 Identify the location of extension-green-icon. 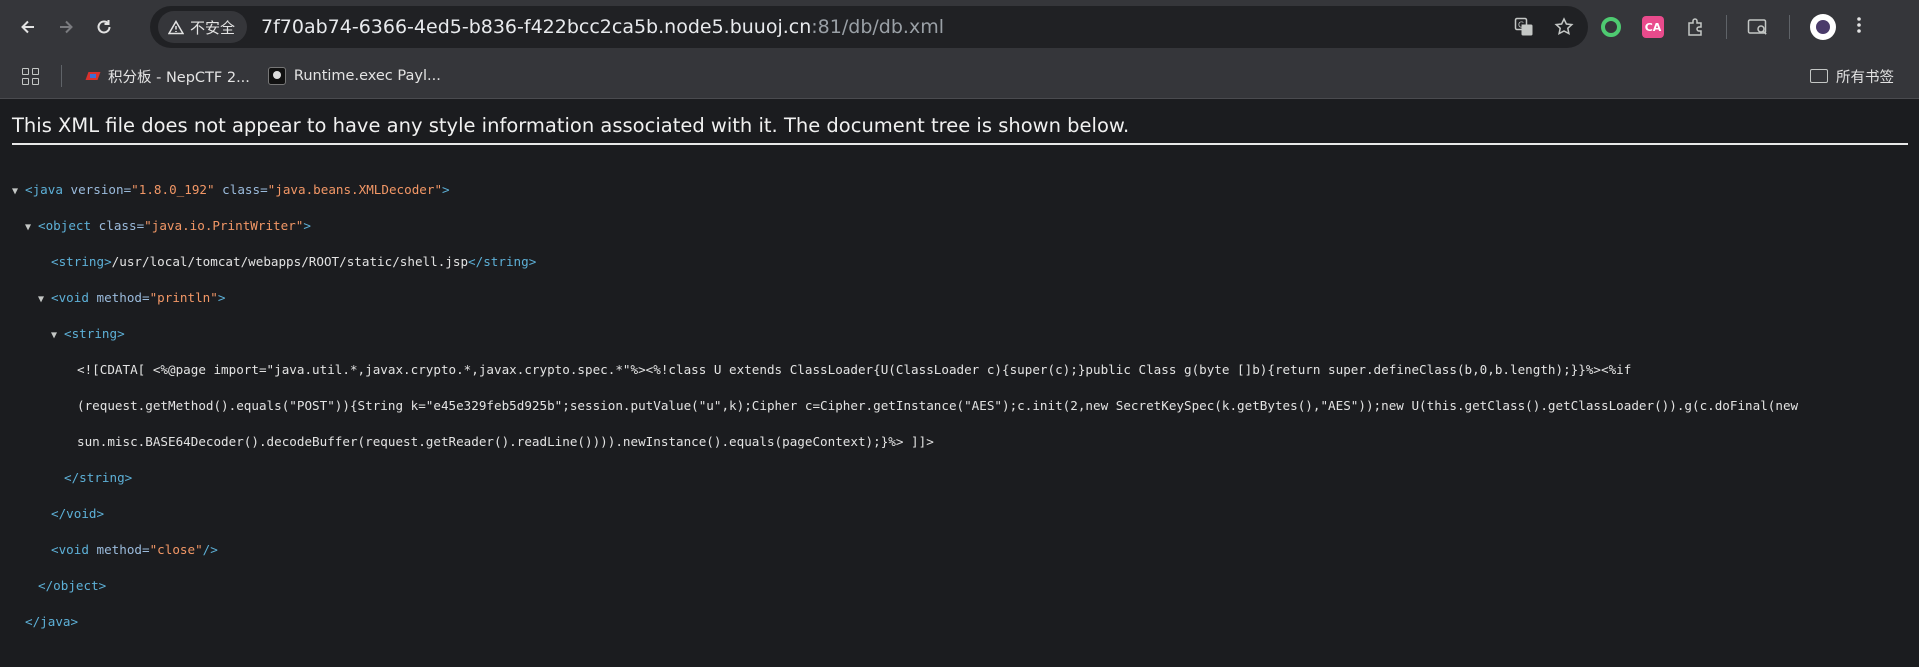
(1611, 27).